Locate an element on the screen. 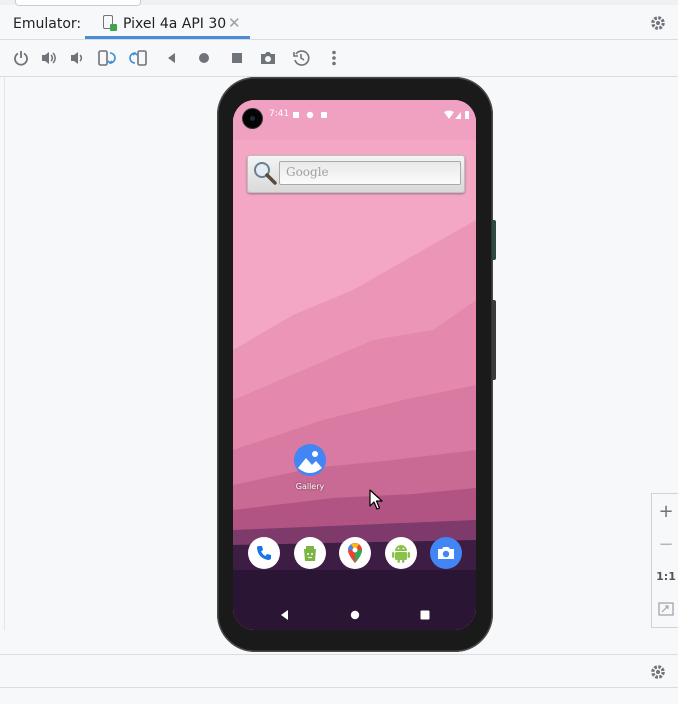  power-icon is located at coordinates (21, 58).